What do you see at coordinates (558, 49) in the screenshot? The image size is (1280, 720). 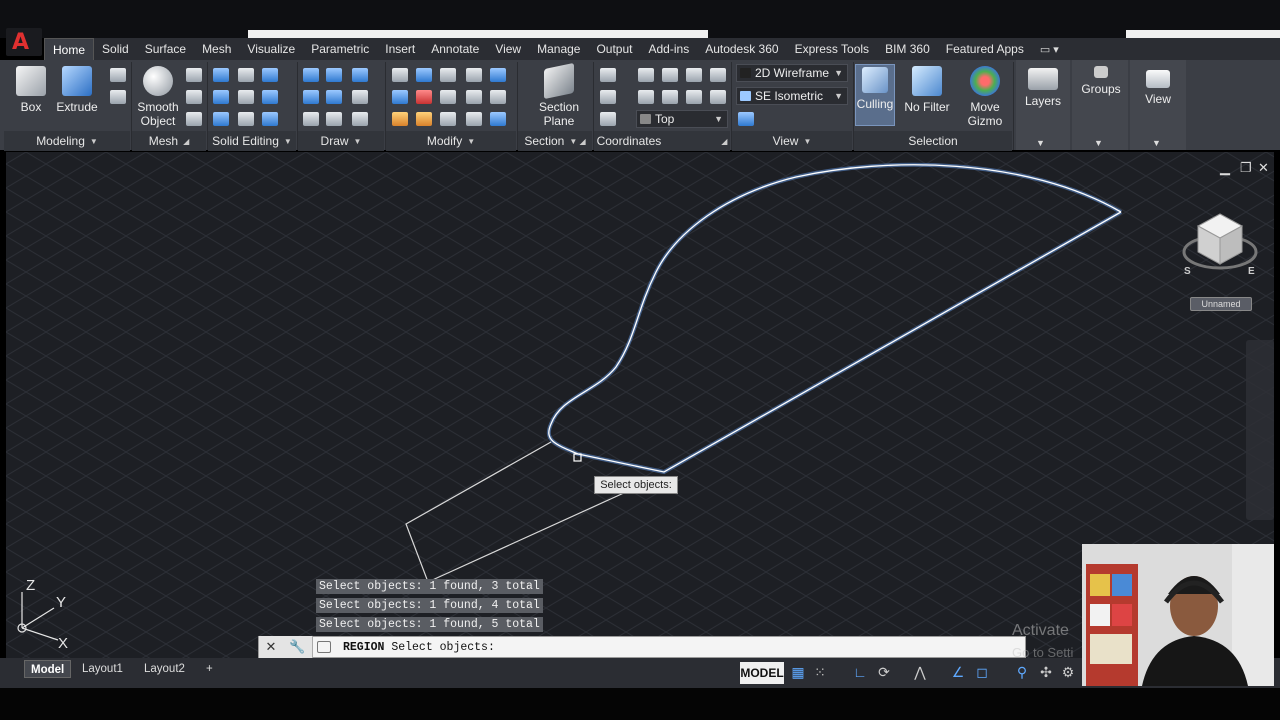 I see `tab-manage: Manage` at bounding box center [558, 49].